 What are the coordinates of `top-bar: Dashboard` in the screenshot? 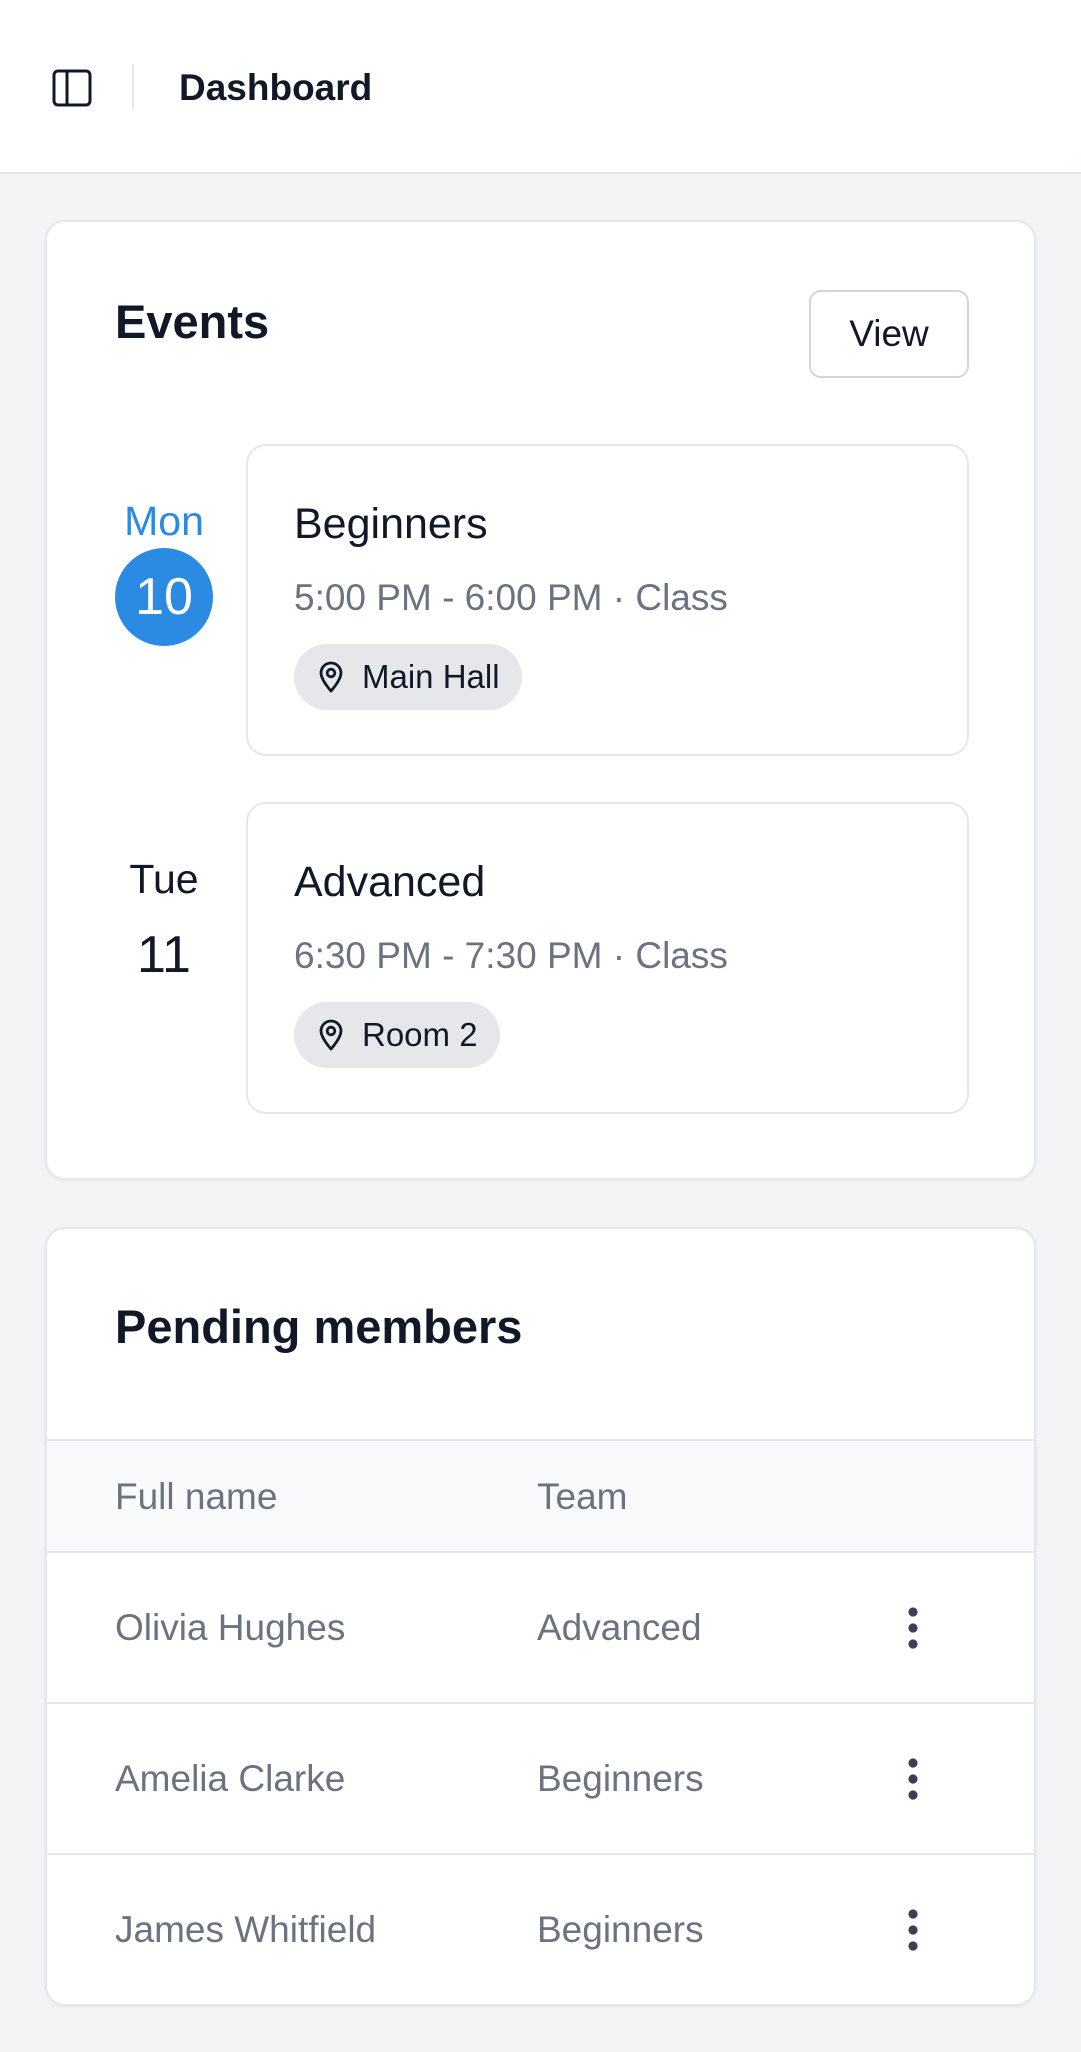 It's located at (540, 87).